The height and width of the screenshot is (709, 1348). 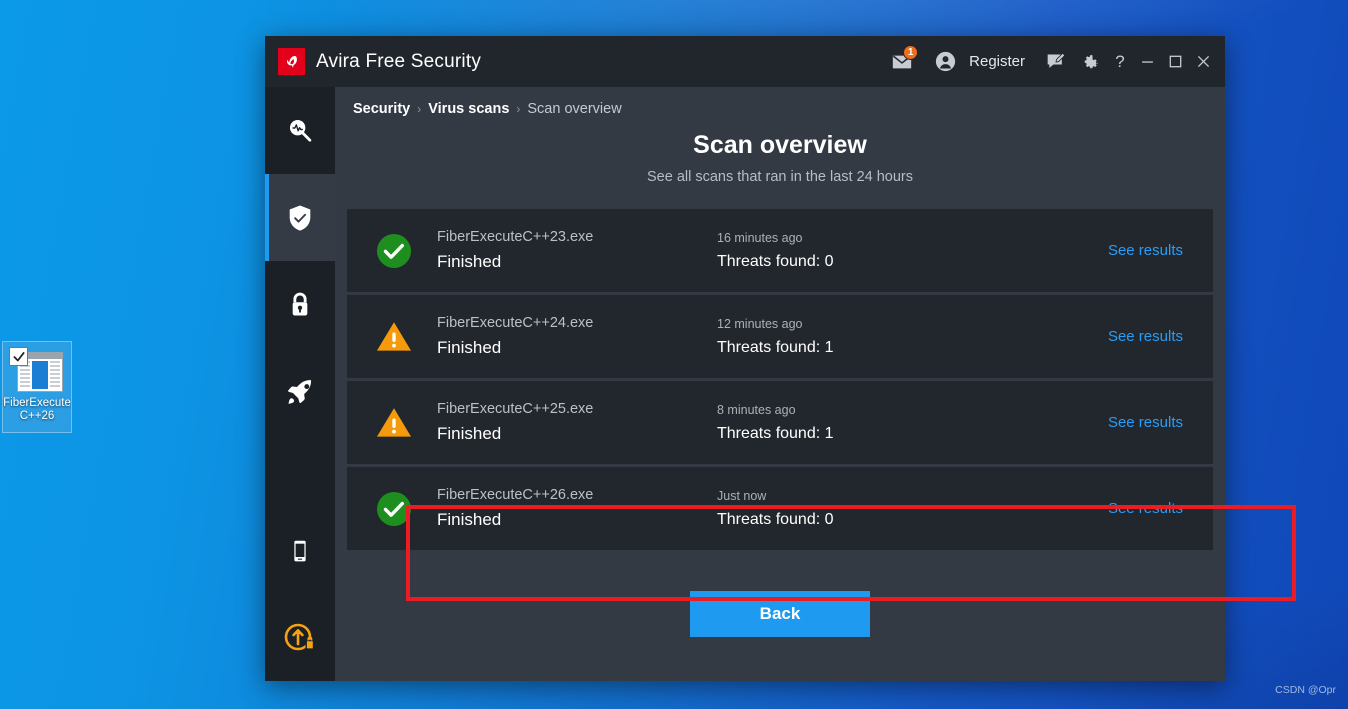 What do you see at coordinates (577, 250) in the screenshot?
I see `scan-name-column: FiberExecuteC++23.exe Finished` at bounding box center [577, 250].